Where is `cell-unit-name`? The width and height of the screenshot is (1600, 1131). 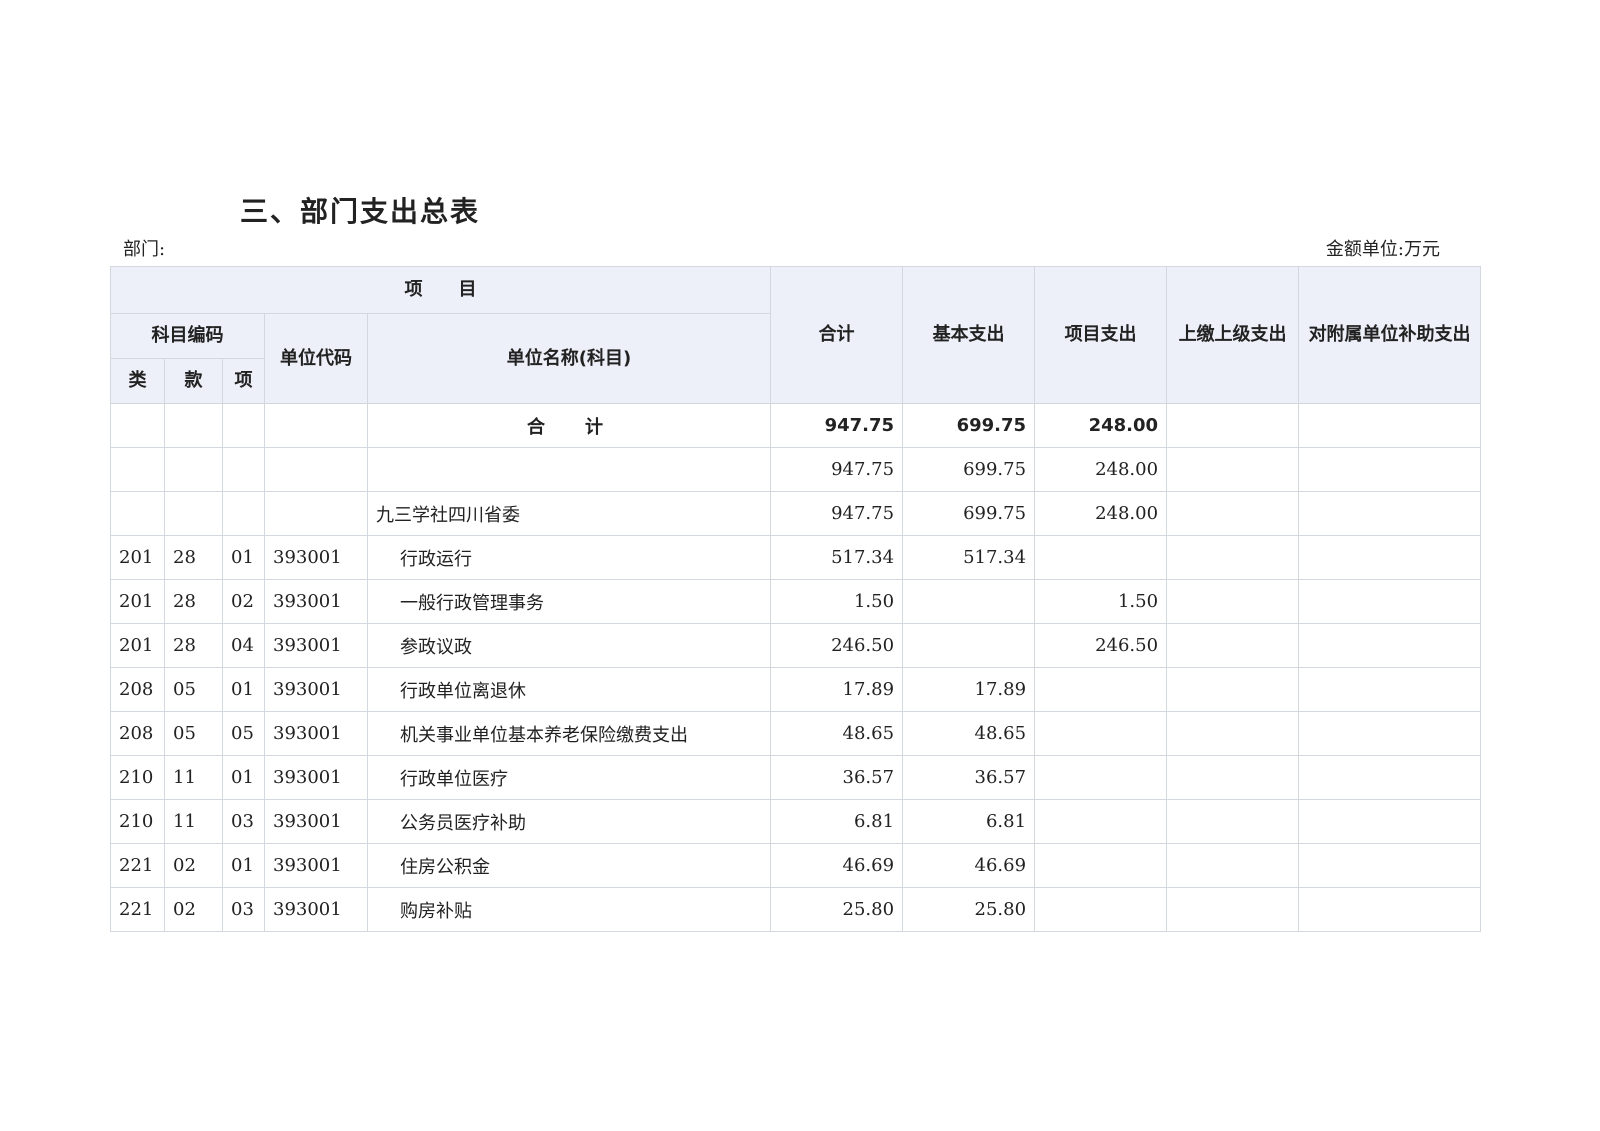
cell-unit-name is located at coordinates (569, 469).